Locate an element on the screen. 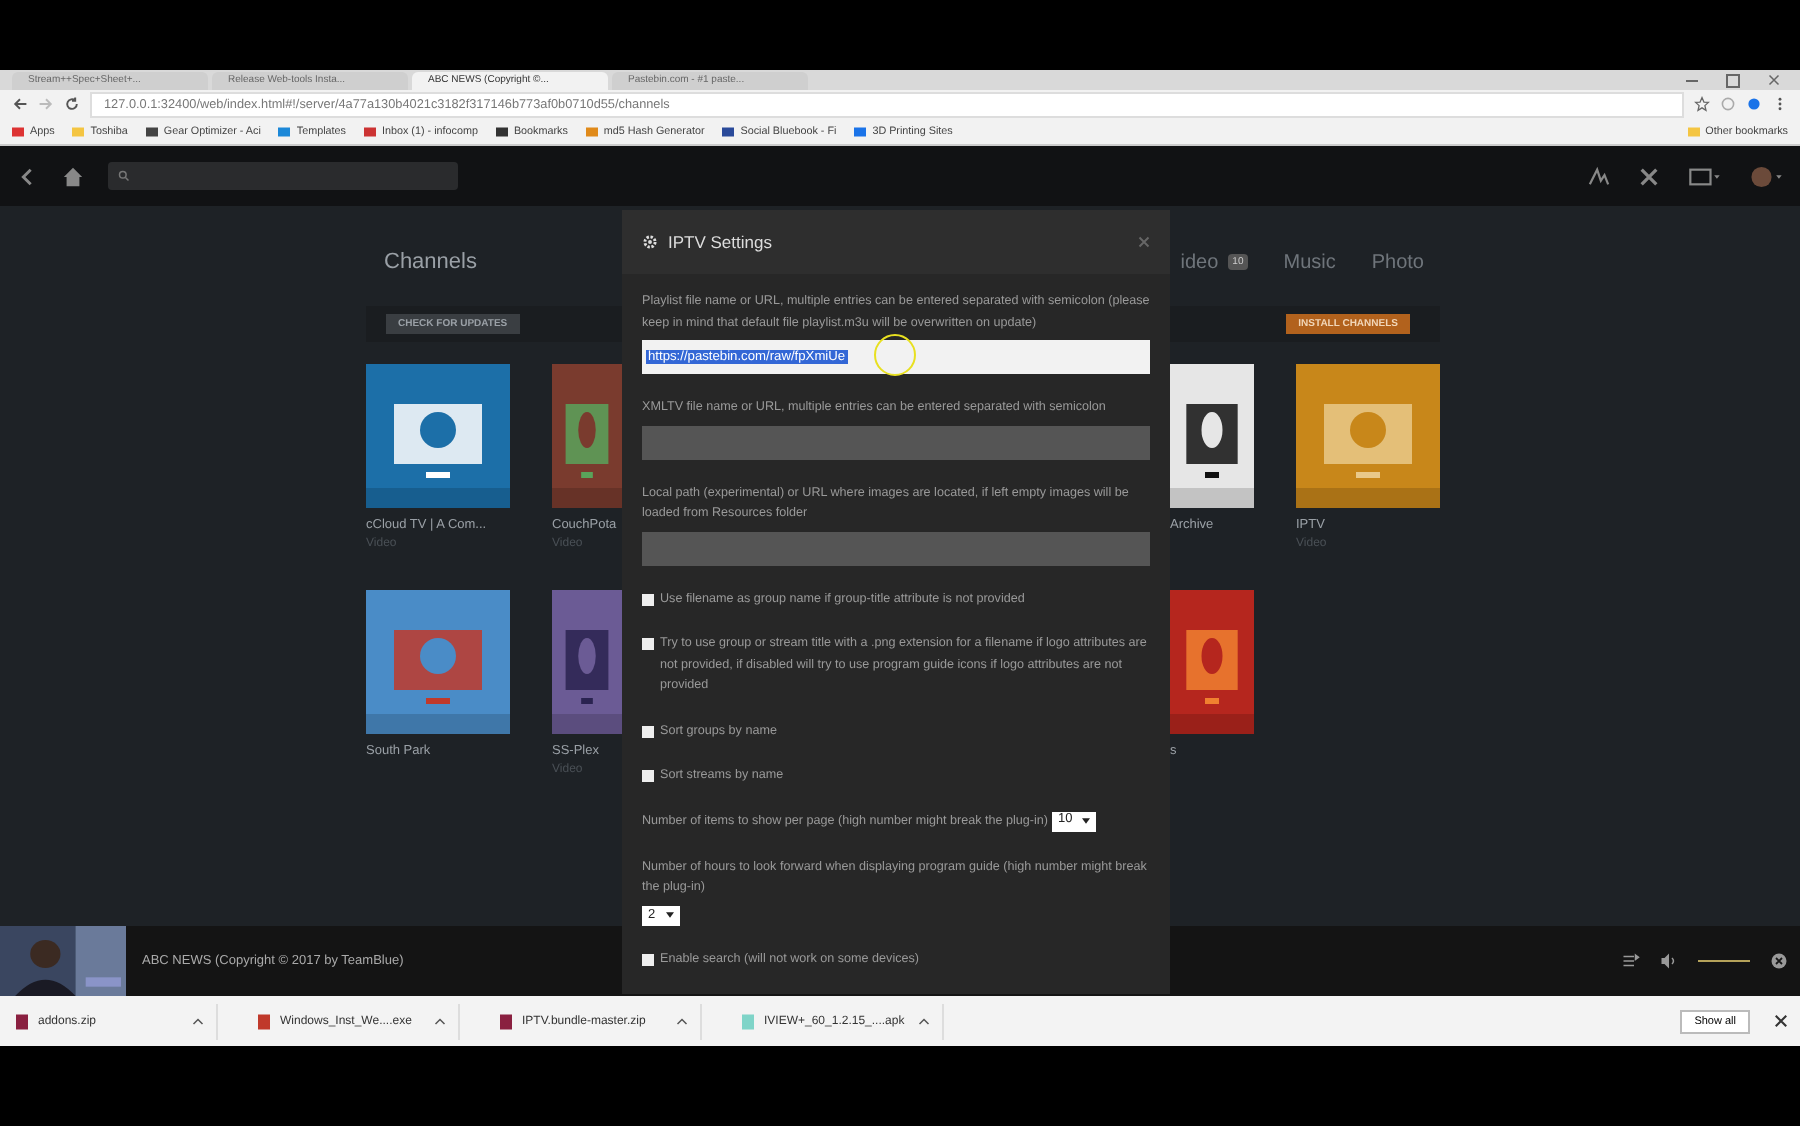 The height and width of the screenshot is (1126, 1800). cursor-highlight is located at coordinates (895, 355).